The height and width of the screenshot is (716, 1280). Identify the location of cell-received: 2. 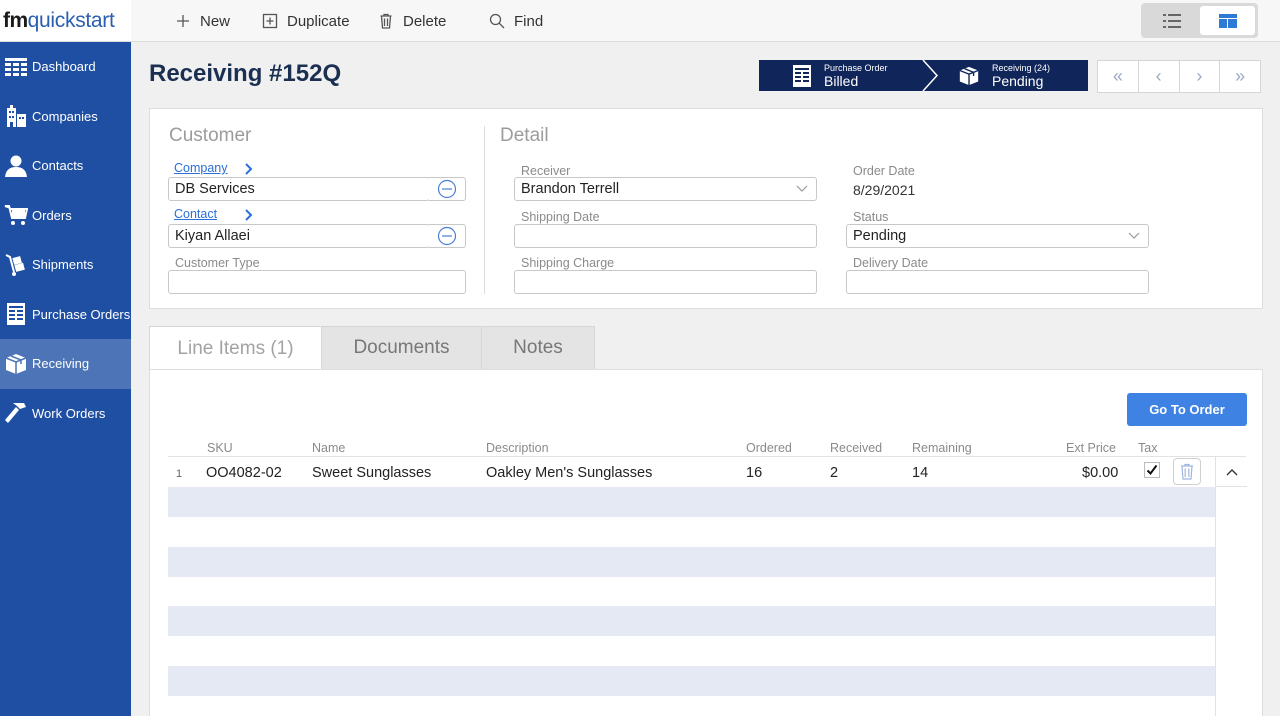
(834, 473).